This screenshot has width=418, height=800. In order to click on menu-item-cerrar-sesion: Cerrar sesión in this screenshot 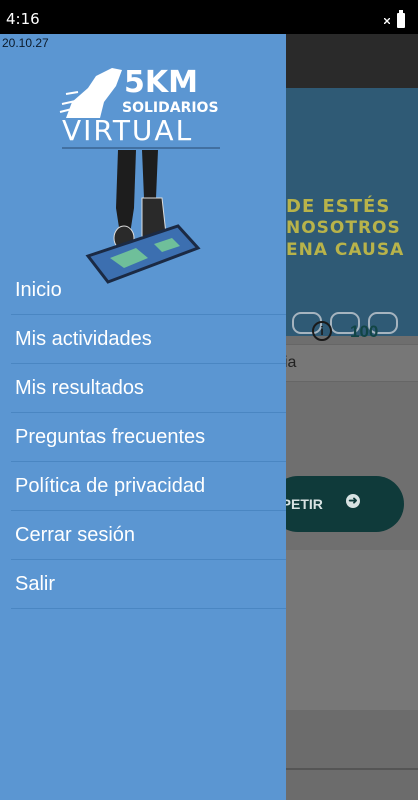, I will do `click(143, 535)`.